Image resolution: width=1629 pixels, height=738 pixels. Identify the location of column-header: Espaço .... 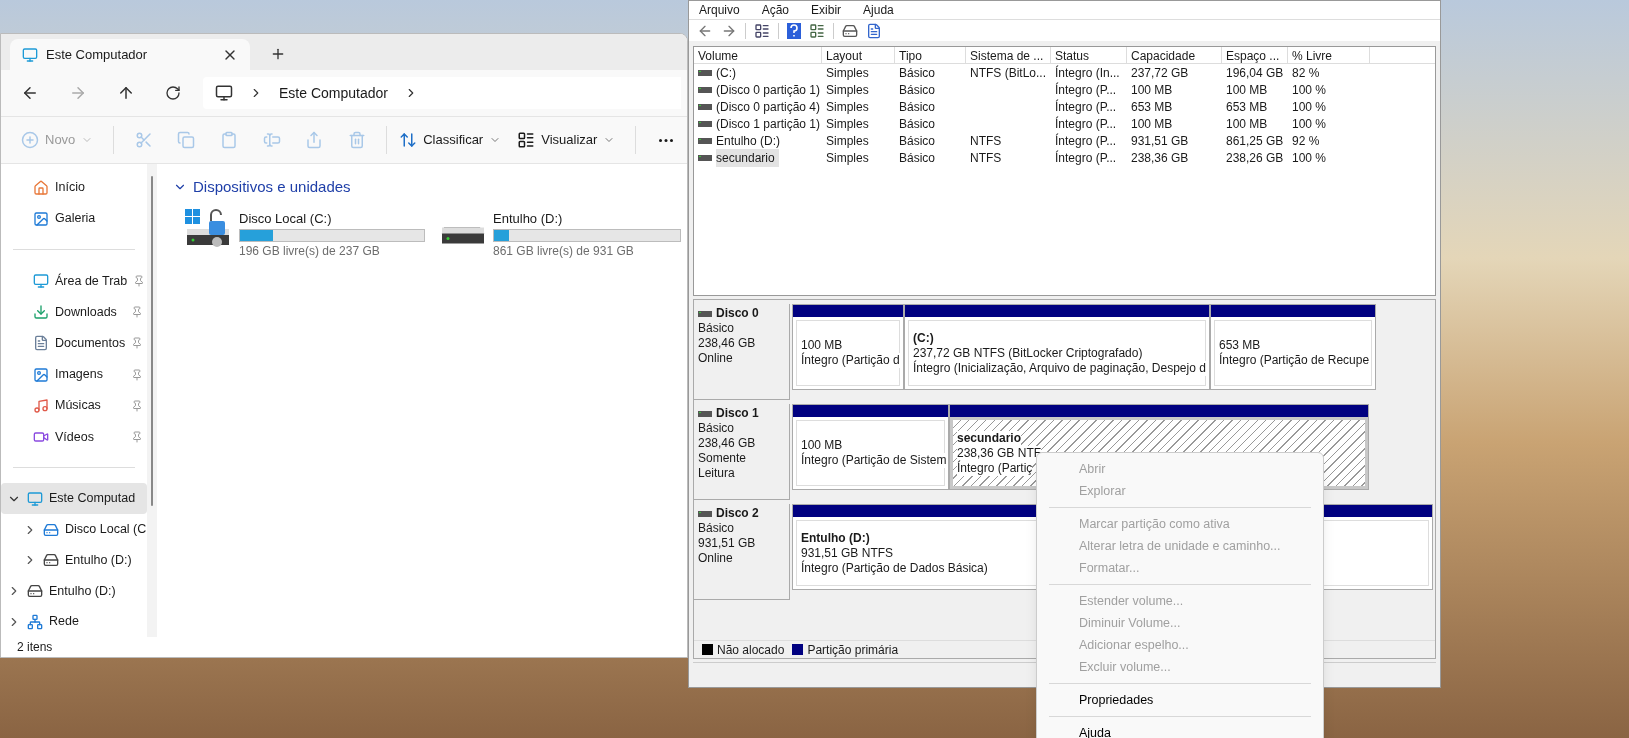
(1255, 55).